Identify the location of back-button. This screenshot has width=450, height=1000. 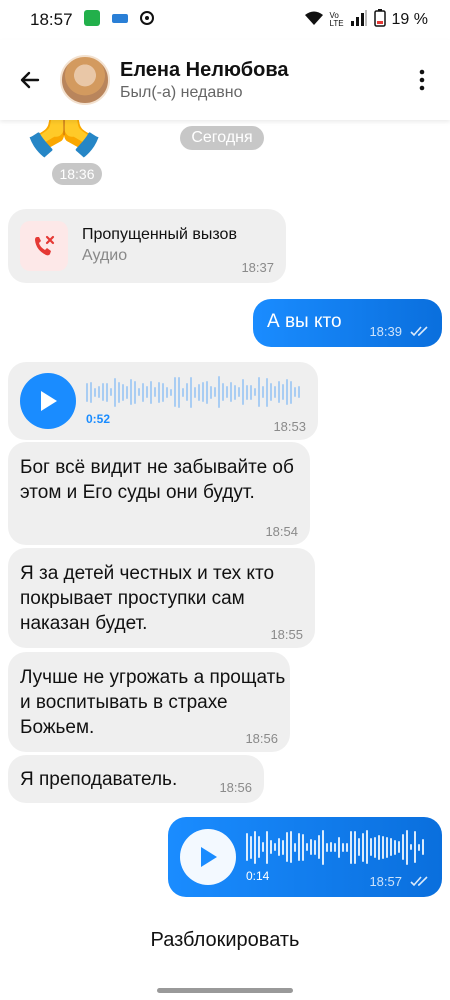
(30, 80).